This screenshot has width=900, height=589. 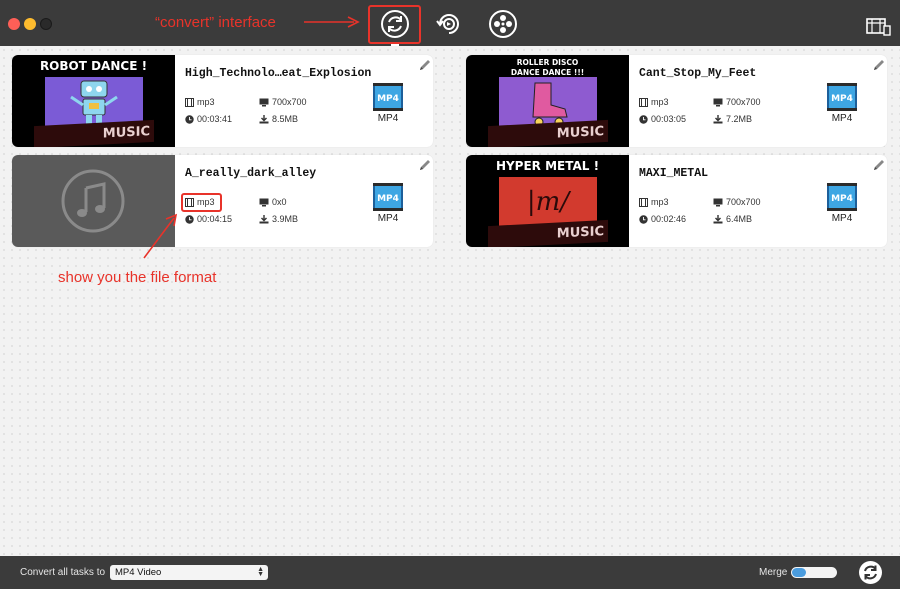 I want to click on film-reel-icon, so click(x=503, y=24).